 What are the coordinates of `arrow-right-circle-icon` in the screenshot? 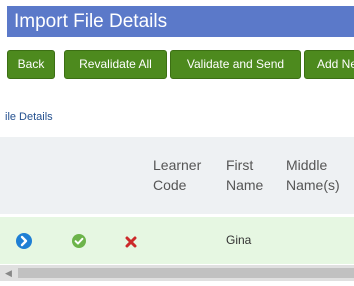 It's located at (24, 243).